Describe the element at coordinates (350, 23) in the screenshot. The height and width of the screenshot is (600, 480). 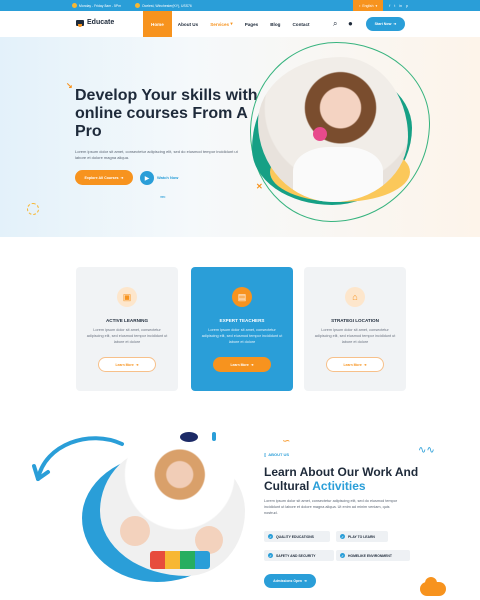
I see `user-icon: ●` at that location.